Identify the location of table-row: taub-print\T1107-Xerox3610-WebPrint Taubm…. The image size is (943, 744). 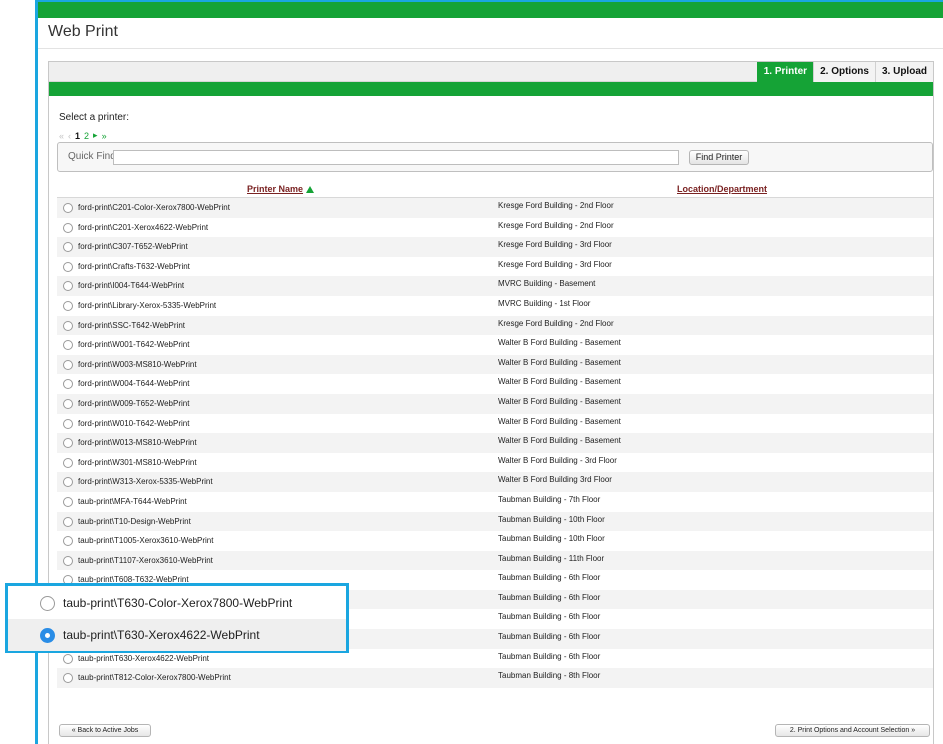
(495, 560).